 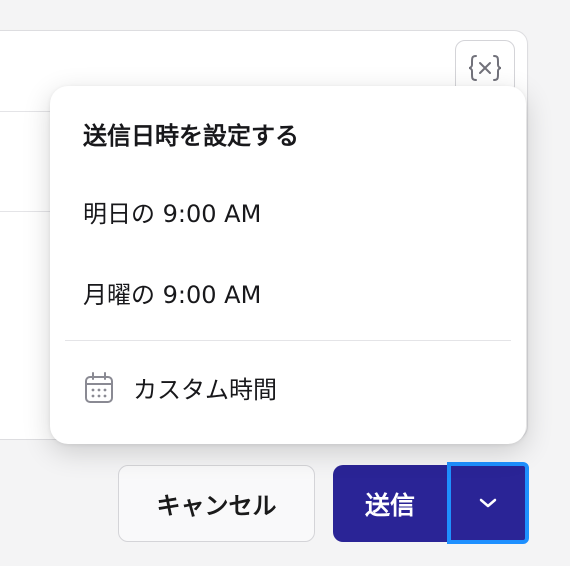 I want to click on custom-time-label: カスタム時間, so click(x=205, y=390).